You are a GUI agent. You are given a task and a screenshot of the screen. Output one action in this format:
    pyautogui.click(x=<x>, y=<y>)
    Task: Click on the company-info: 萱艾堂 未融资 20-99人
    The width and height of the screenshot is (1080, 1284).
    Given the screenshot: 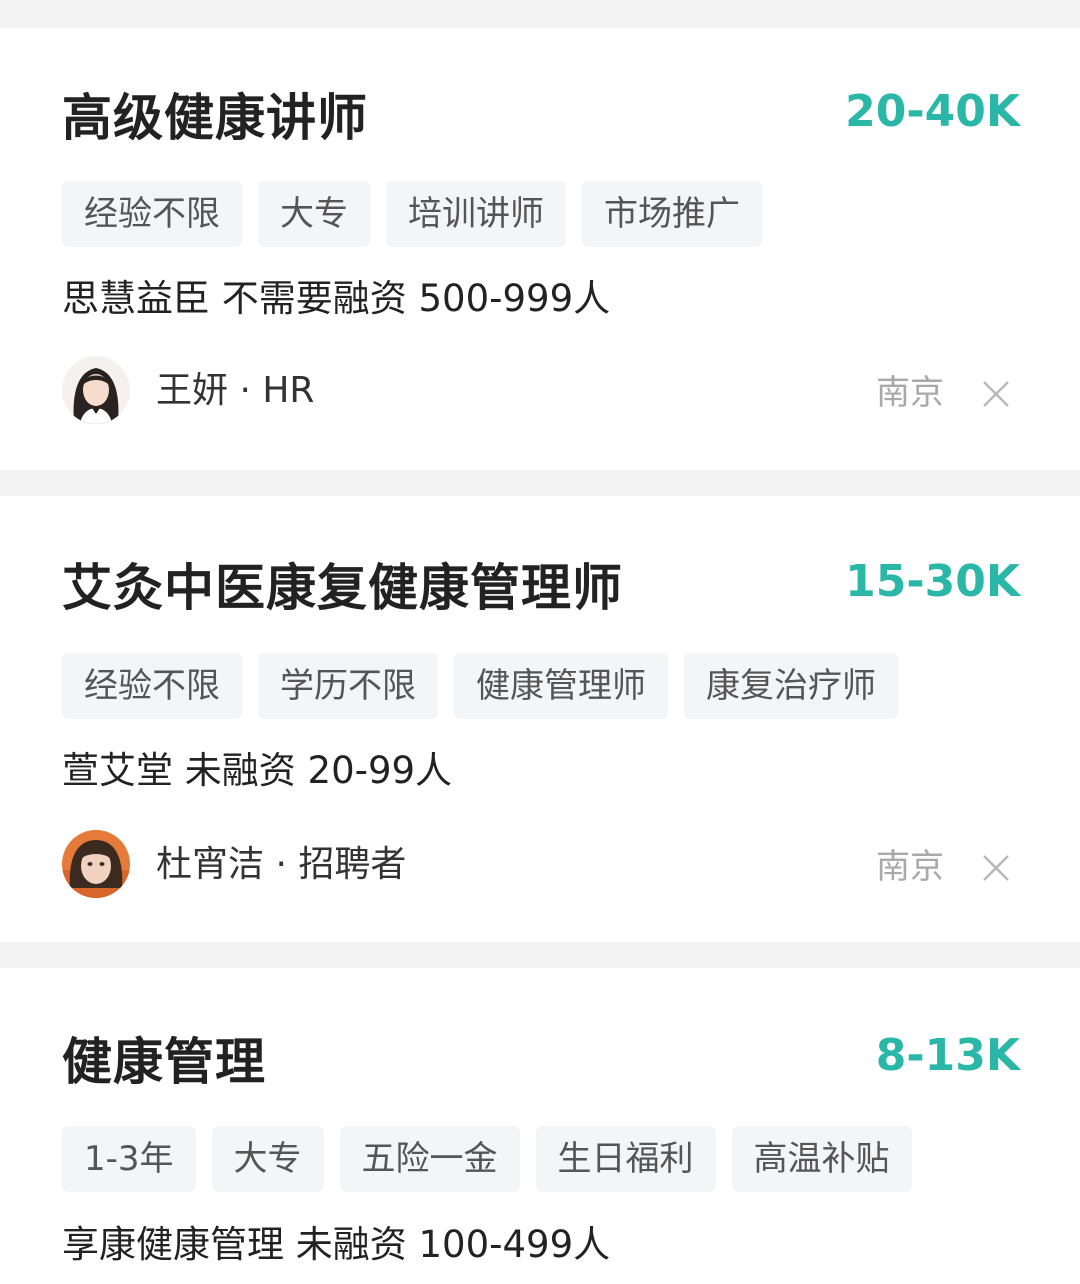 What is the action you would take?
    pyautogui.click(x=257, y=770)
    